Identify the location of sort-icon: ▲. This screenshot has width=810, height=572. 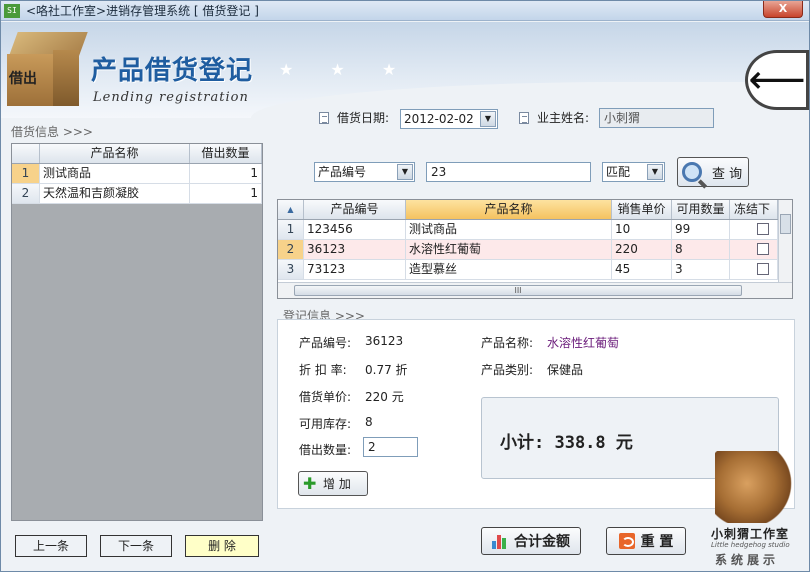
(291, 209).